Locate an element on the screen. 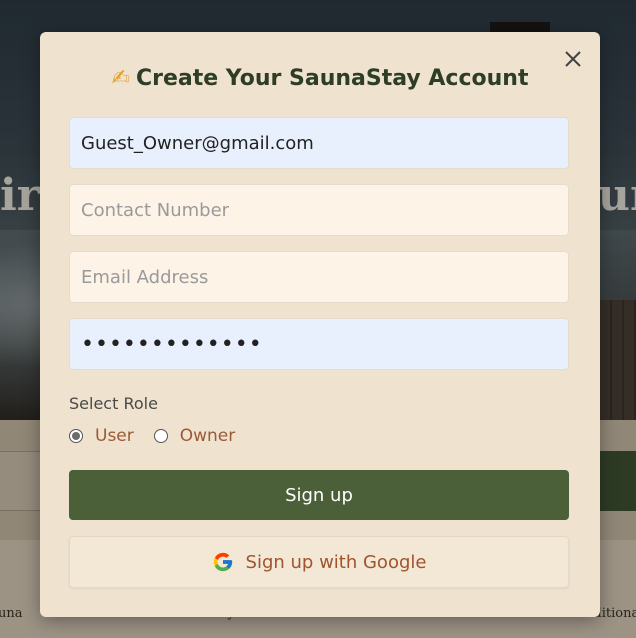 The width and height of the screenshot is (636, 638). google-signup-button: Sign up with Google is located at coordinates (319, 562).